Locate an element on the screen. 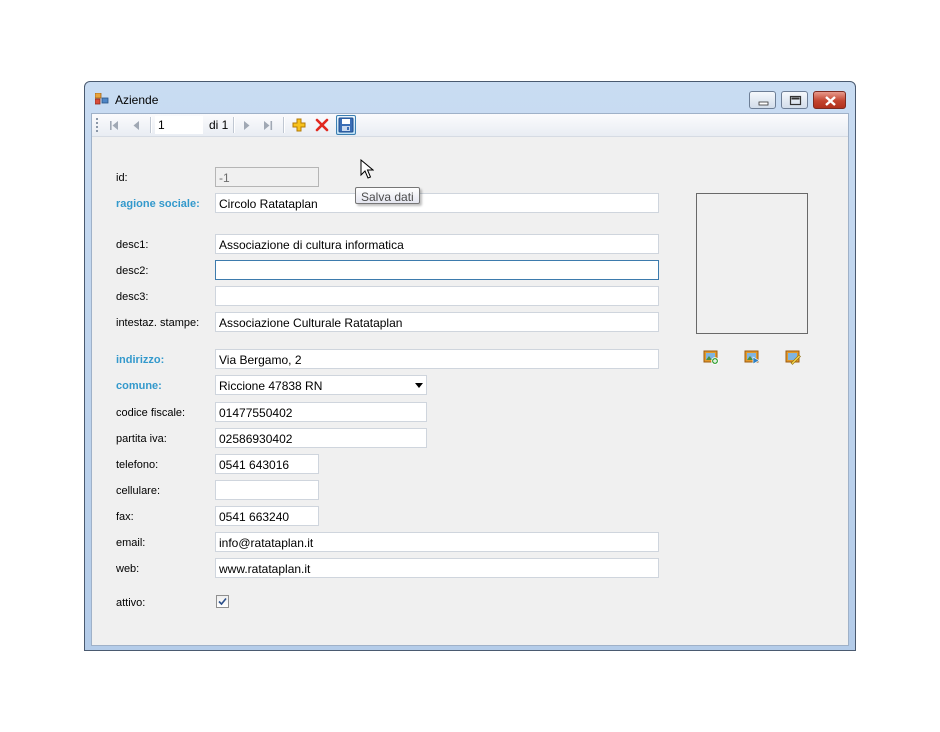 The height and width of the screenshot is (732, 940). close-icon is located at coordinates (830, 101).